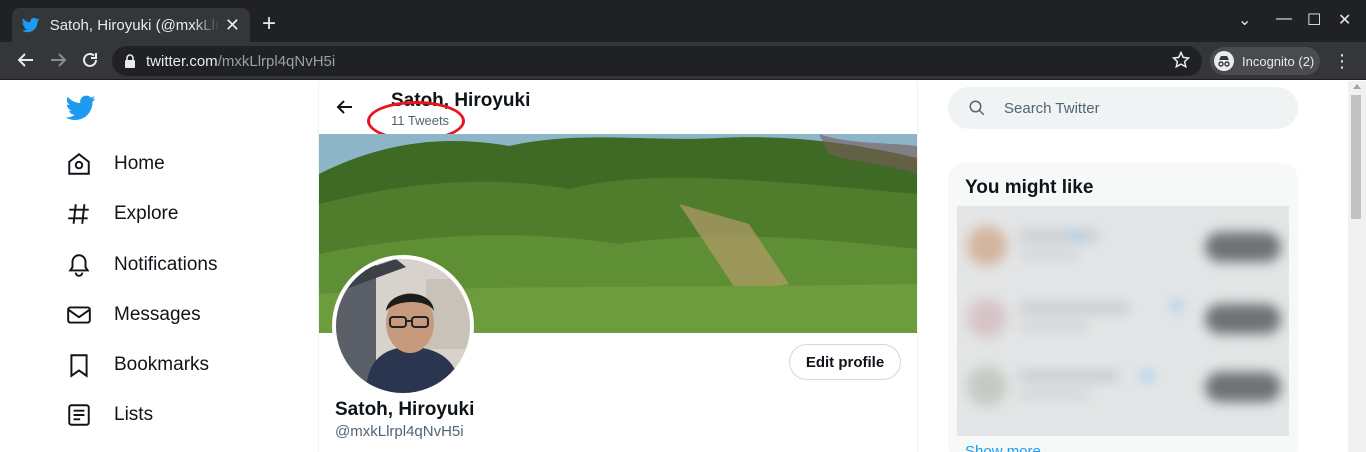  Describe the element at coordinates (1344, 20) in the screenshot. I see `close-window-icon: ✕` at that location.